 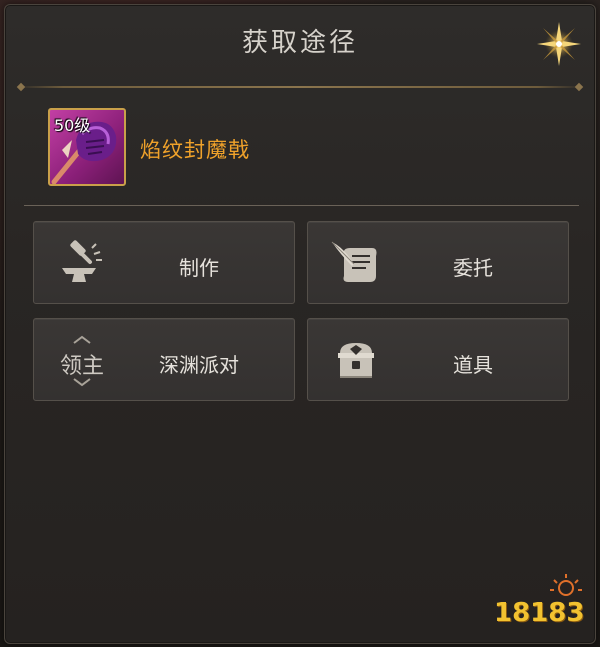 I want to click on boss-lord-icon-text: 领主, so click(x=82, y=366).